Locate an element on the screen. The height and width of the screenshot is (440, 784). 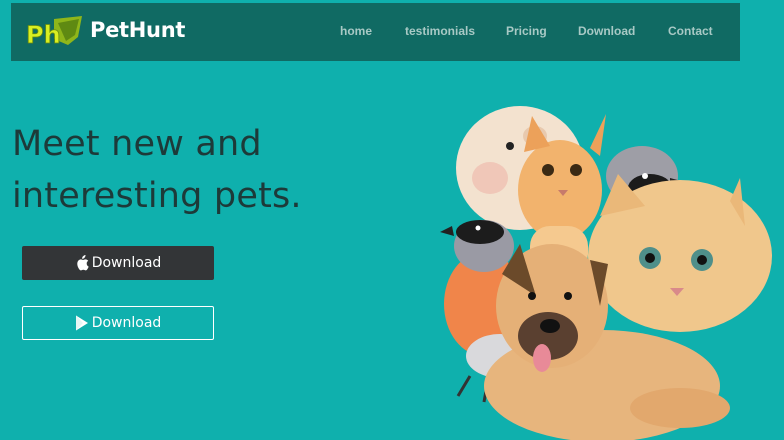
download-ios-button: Download is located at coordinates (118, 263).